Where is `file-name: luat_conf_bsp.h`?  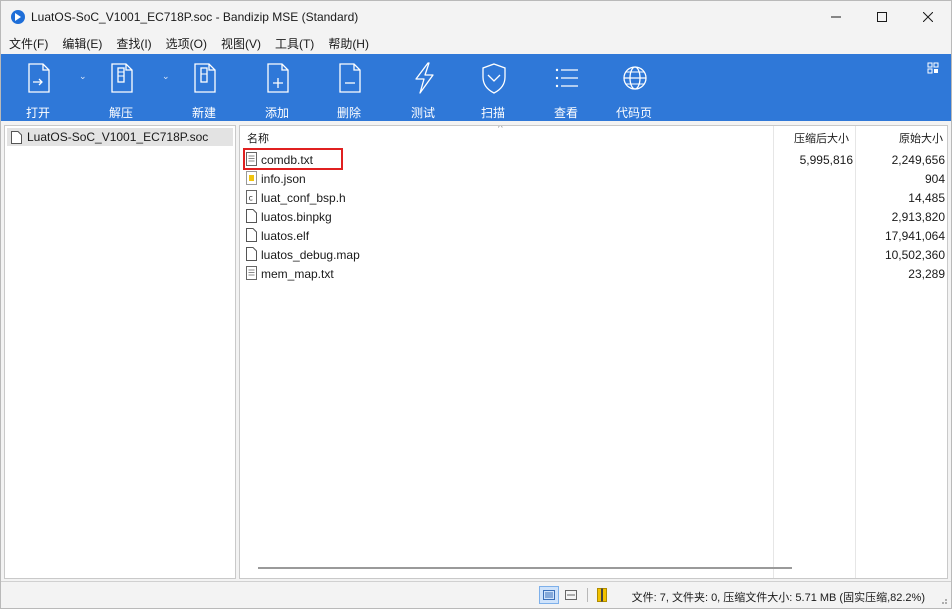
file-name: luat_conf_bsp.h is located at coordinates (303, 198).